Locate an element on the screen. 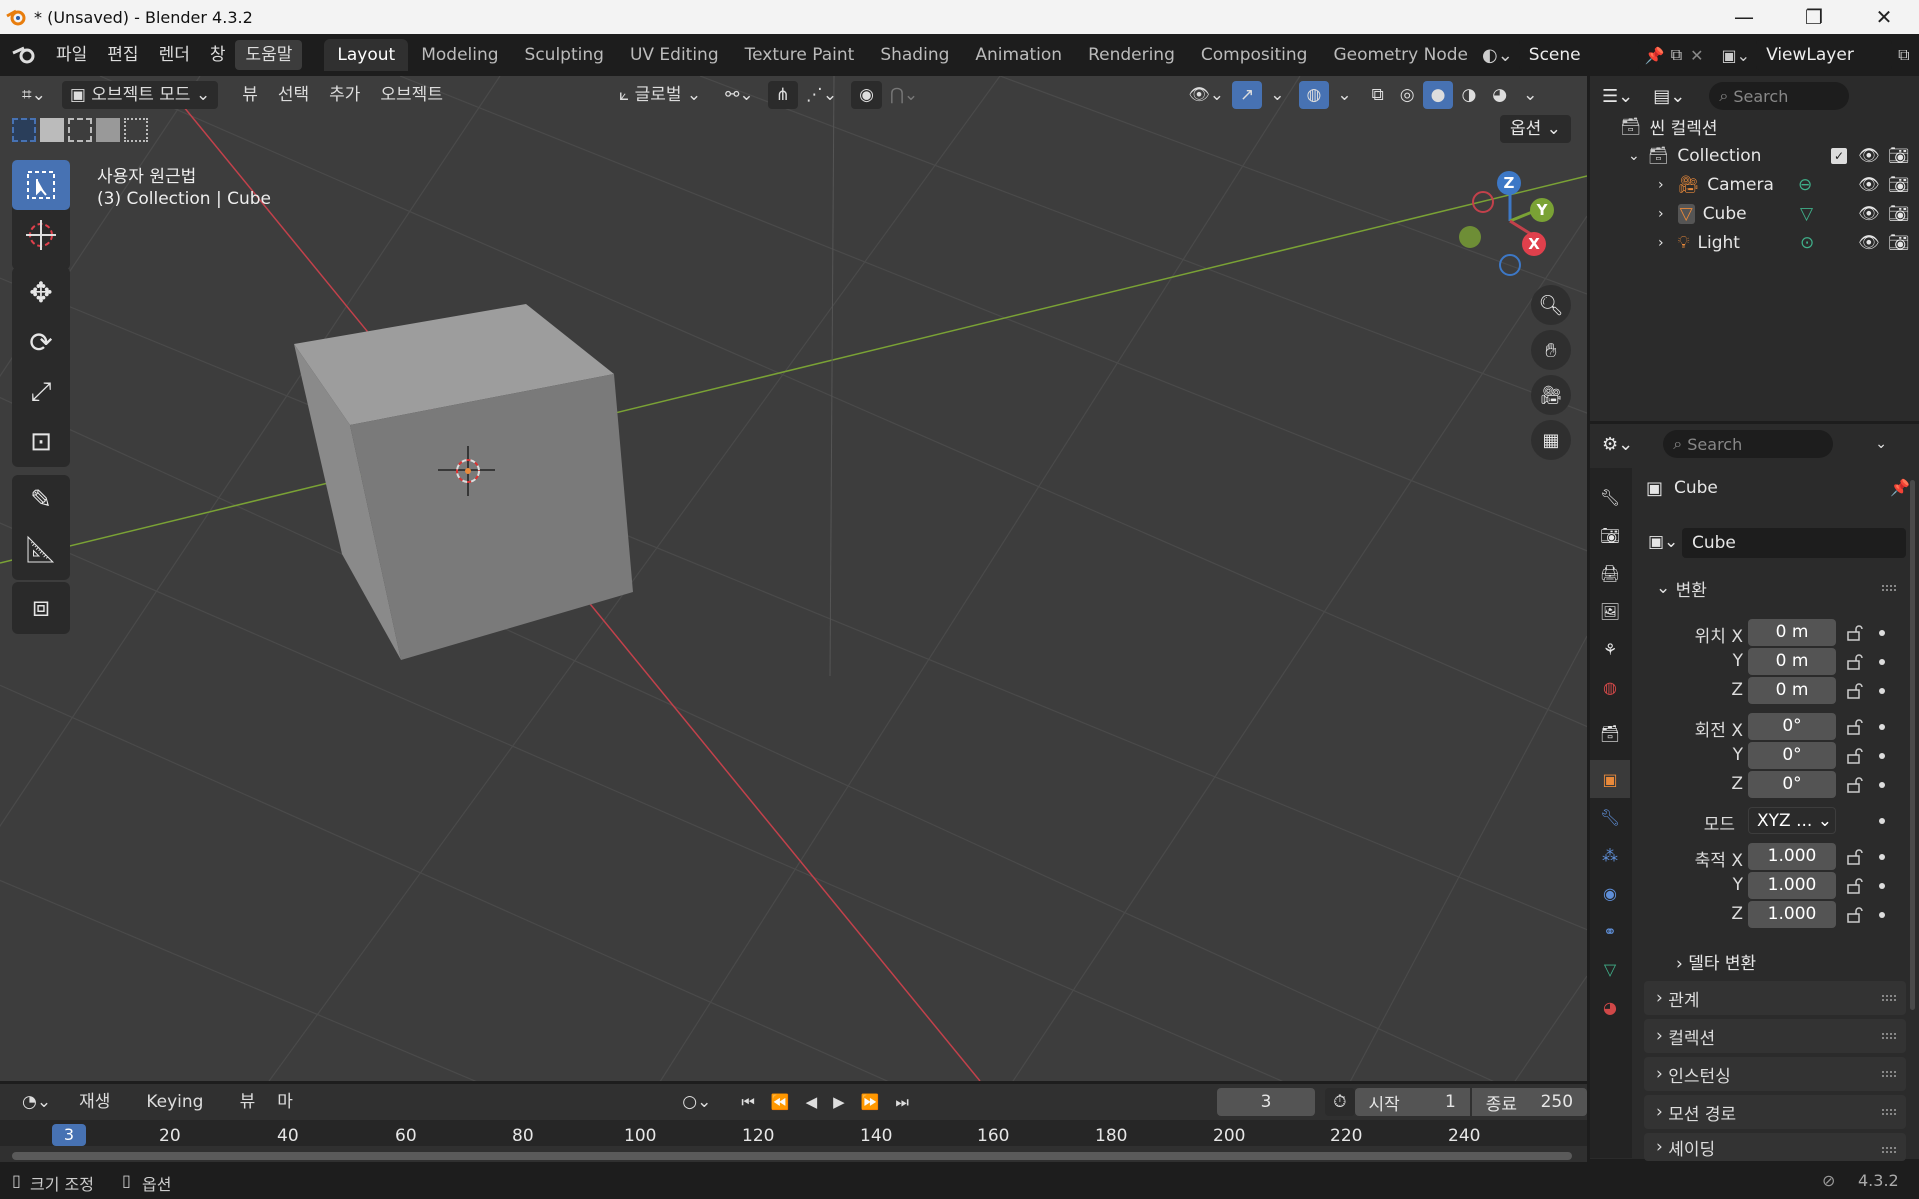 The height and width of the screenshot is (1199, 1919). jump-keyframe-back-icon: ⏪ is located at coordinates (780, 1102).